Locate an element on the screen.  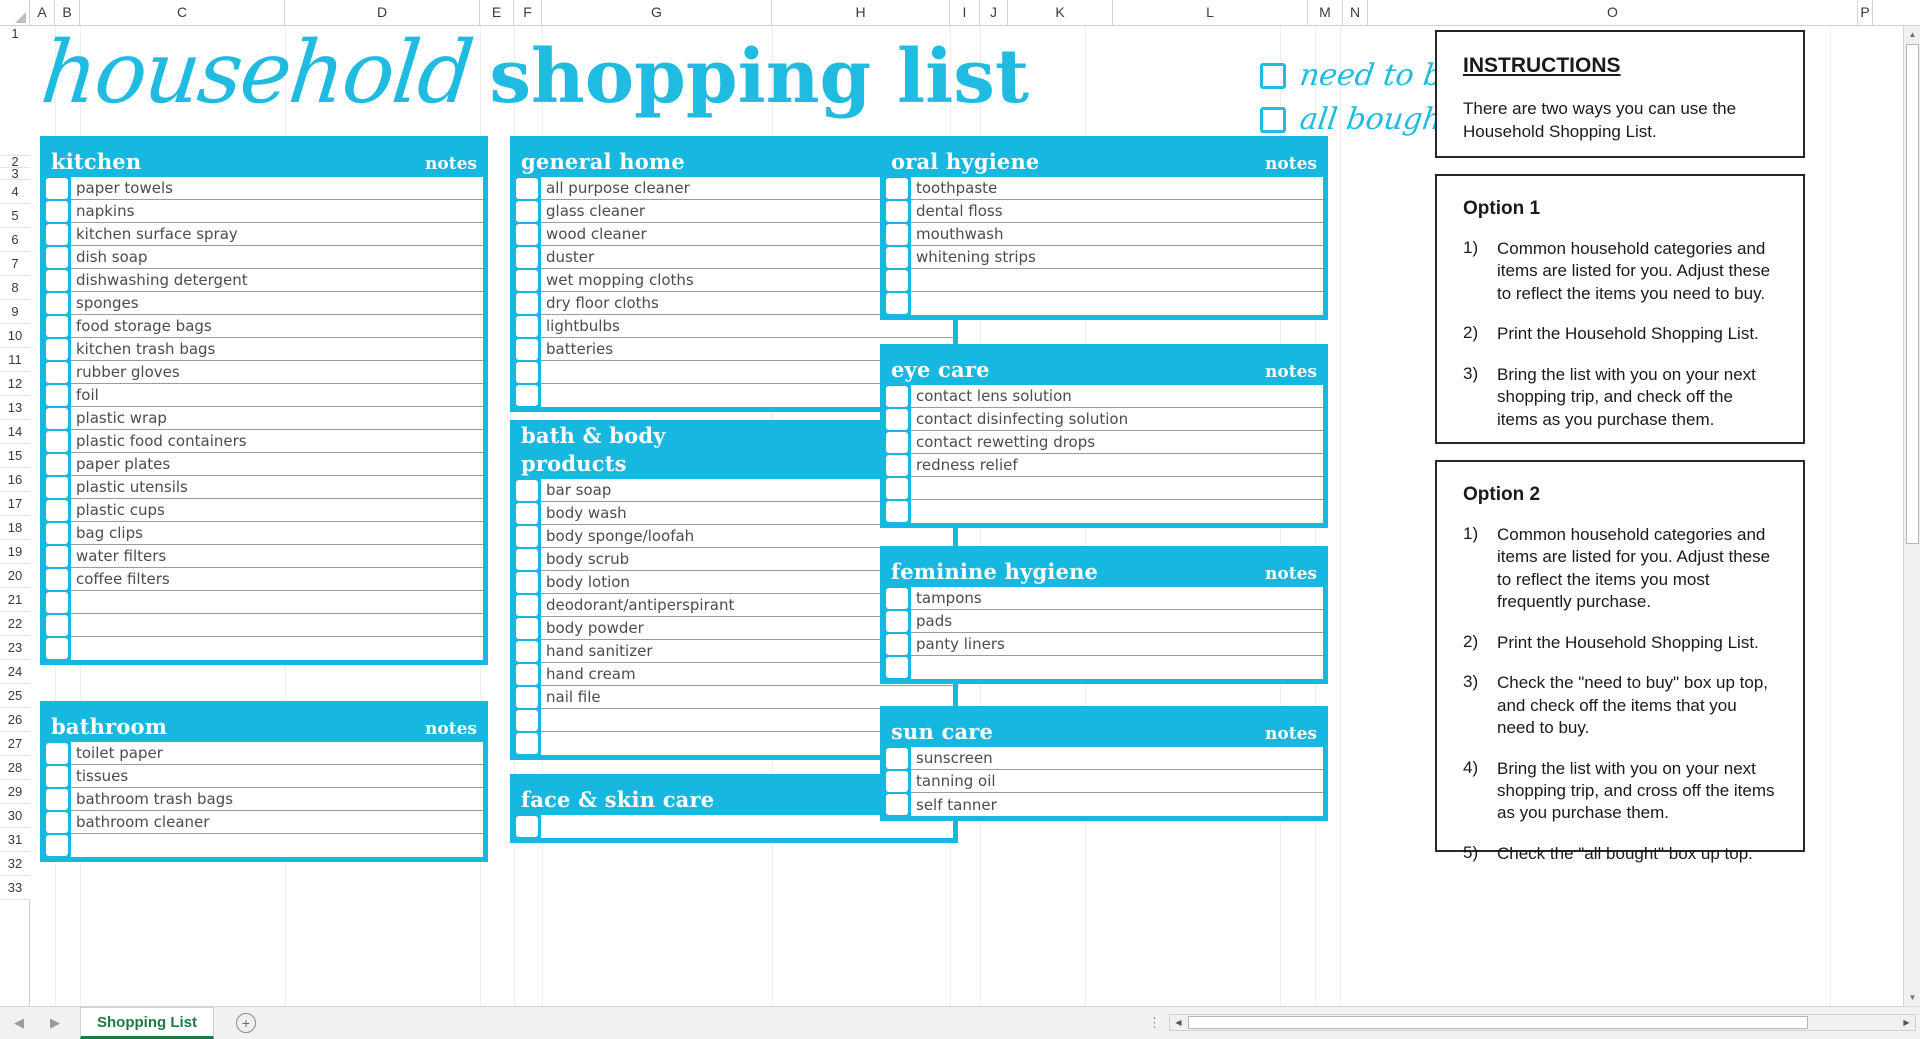
row-header-9: 9 is located at coordinates (15, 312).